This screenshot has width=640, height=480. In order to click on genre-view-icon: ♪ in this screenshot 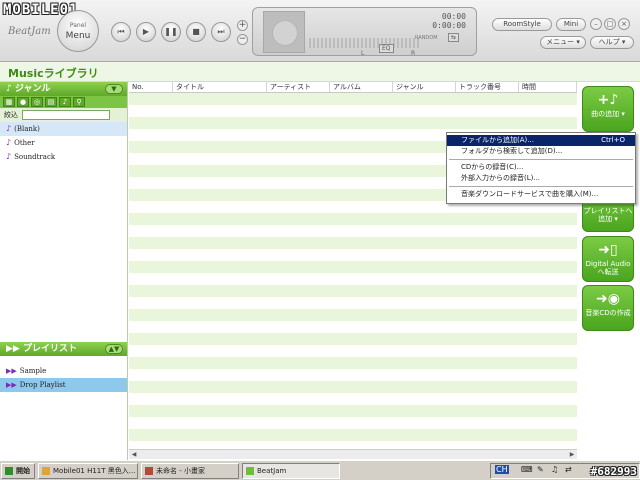, I will do `click(65, 102)`.